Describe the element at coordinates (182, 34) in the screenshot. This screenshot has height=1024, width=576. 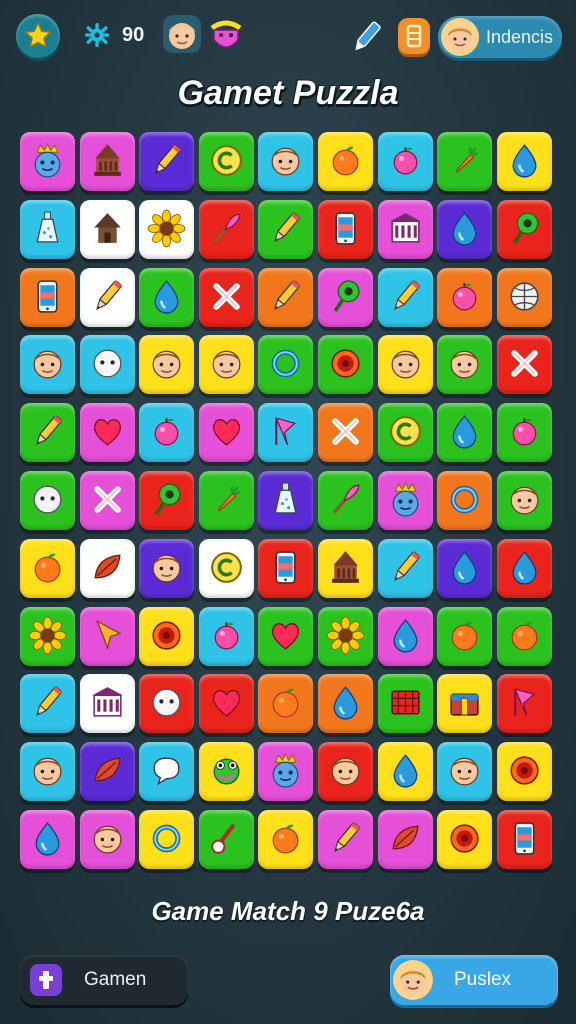
I see `avatar-icon` at that location.